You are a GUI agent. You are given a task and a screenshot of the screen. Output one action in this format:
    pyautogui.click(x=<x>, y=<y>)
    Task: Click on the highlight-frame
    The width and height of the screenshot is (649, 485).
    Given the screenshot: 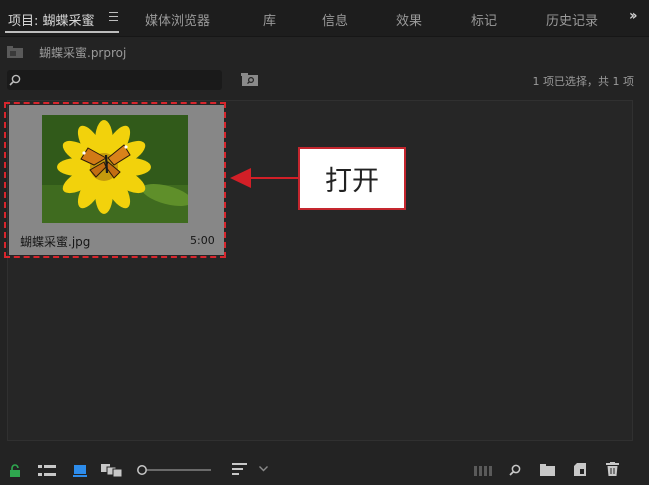 What is the action you would take?
    pyautogui.click(x=115, y=180)
    